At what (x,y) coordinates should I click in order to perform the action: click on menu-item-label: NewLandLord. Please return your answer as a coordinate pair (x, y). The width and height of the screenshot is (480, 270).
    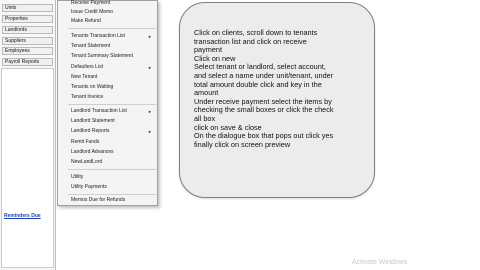
    Looking at the image, I should click on (87, 162).